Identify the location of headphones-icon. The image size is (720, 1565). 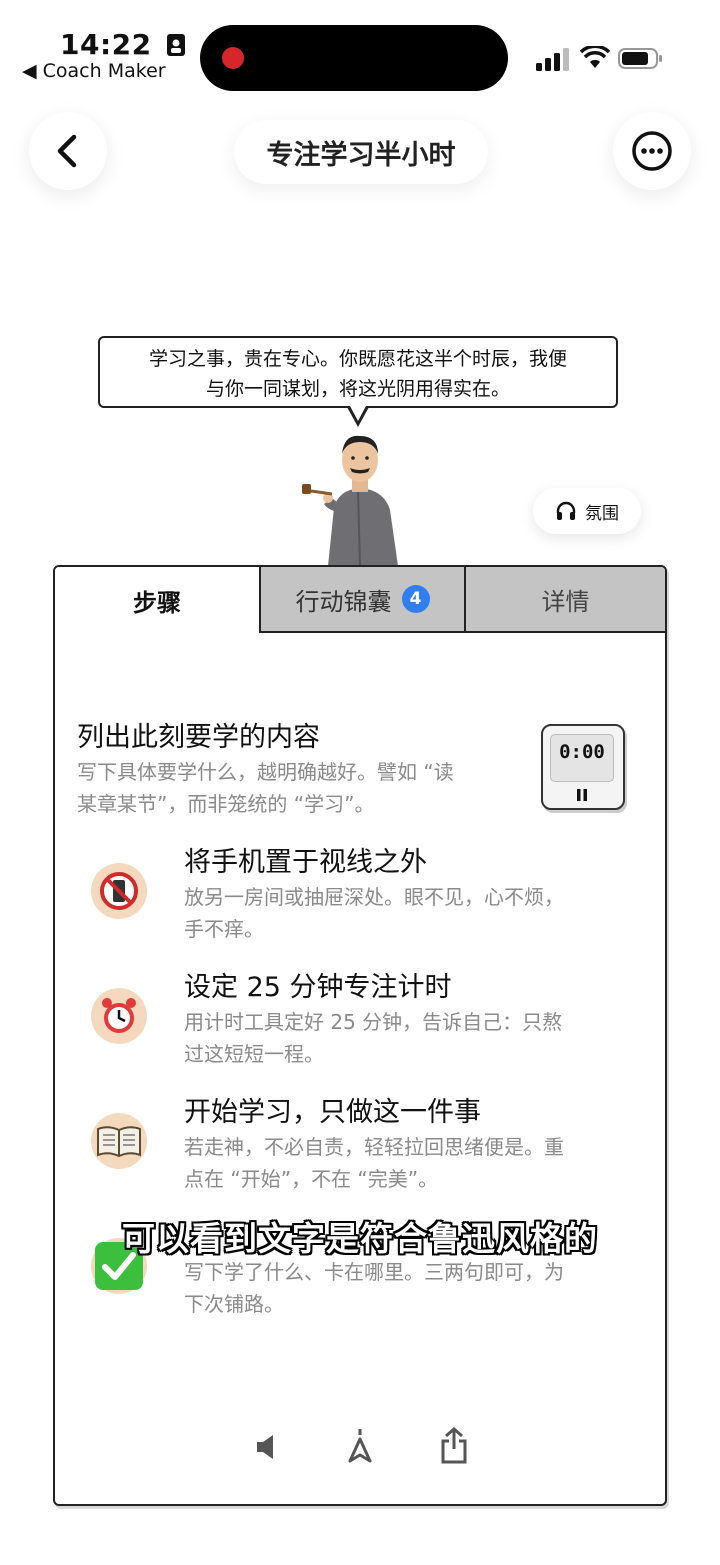
(566, 510).